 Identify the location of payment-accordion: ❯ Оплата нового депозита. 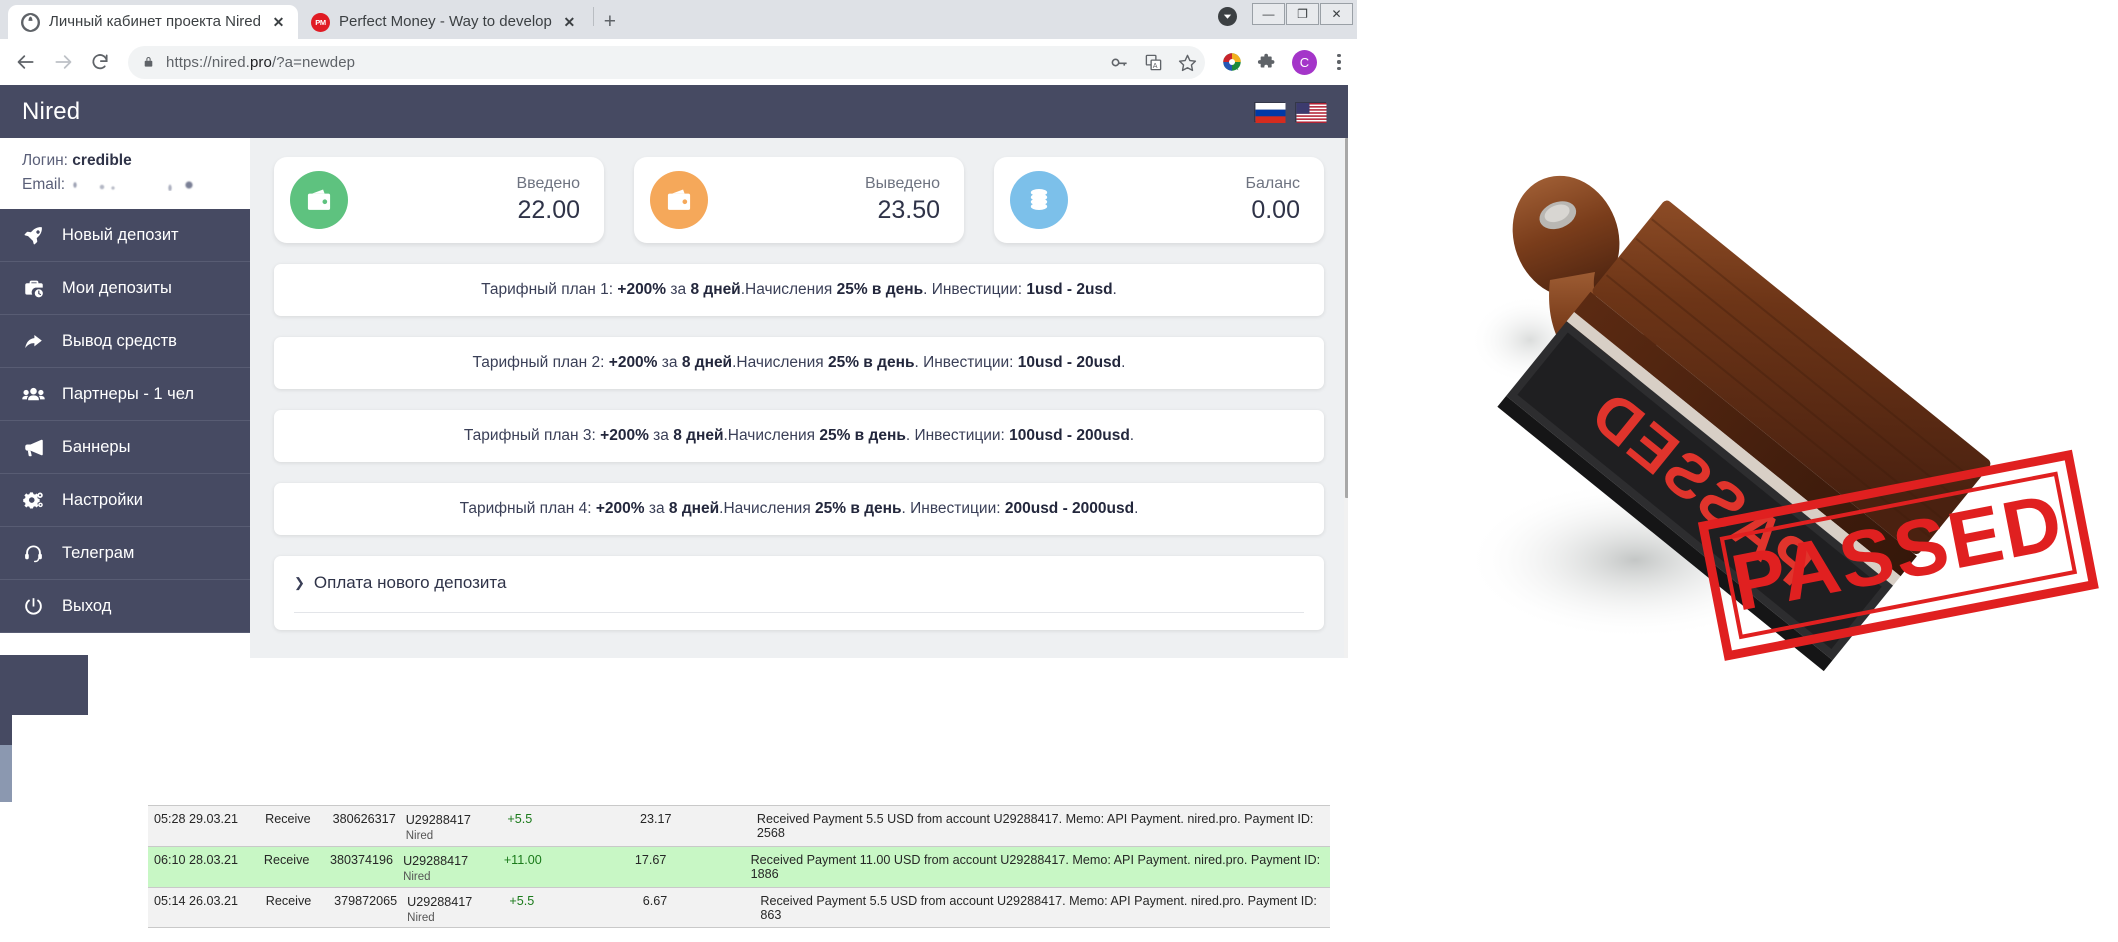
(799, 593).